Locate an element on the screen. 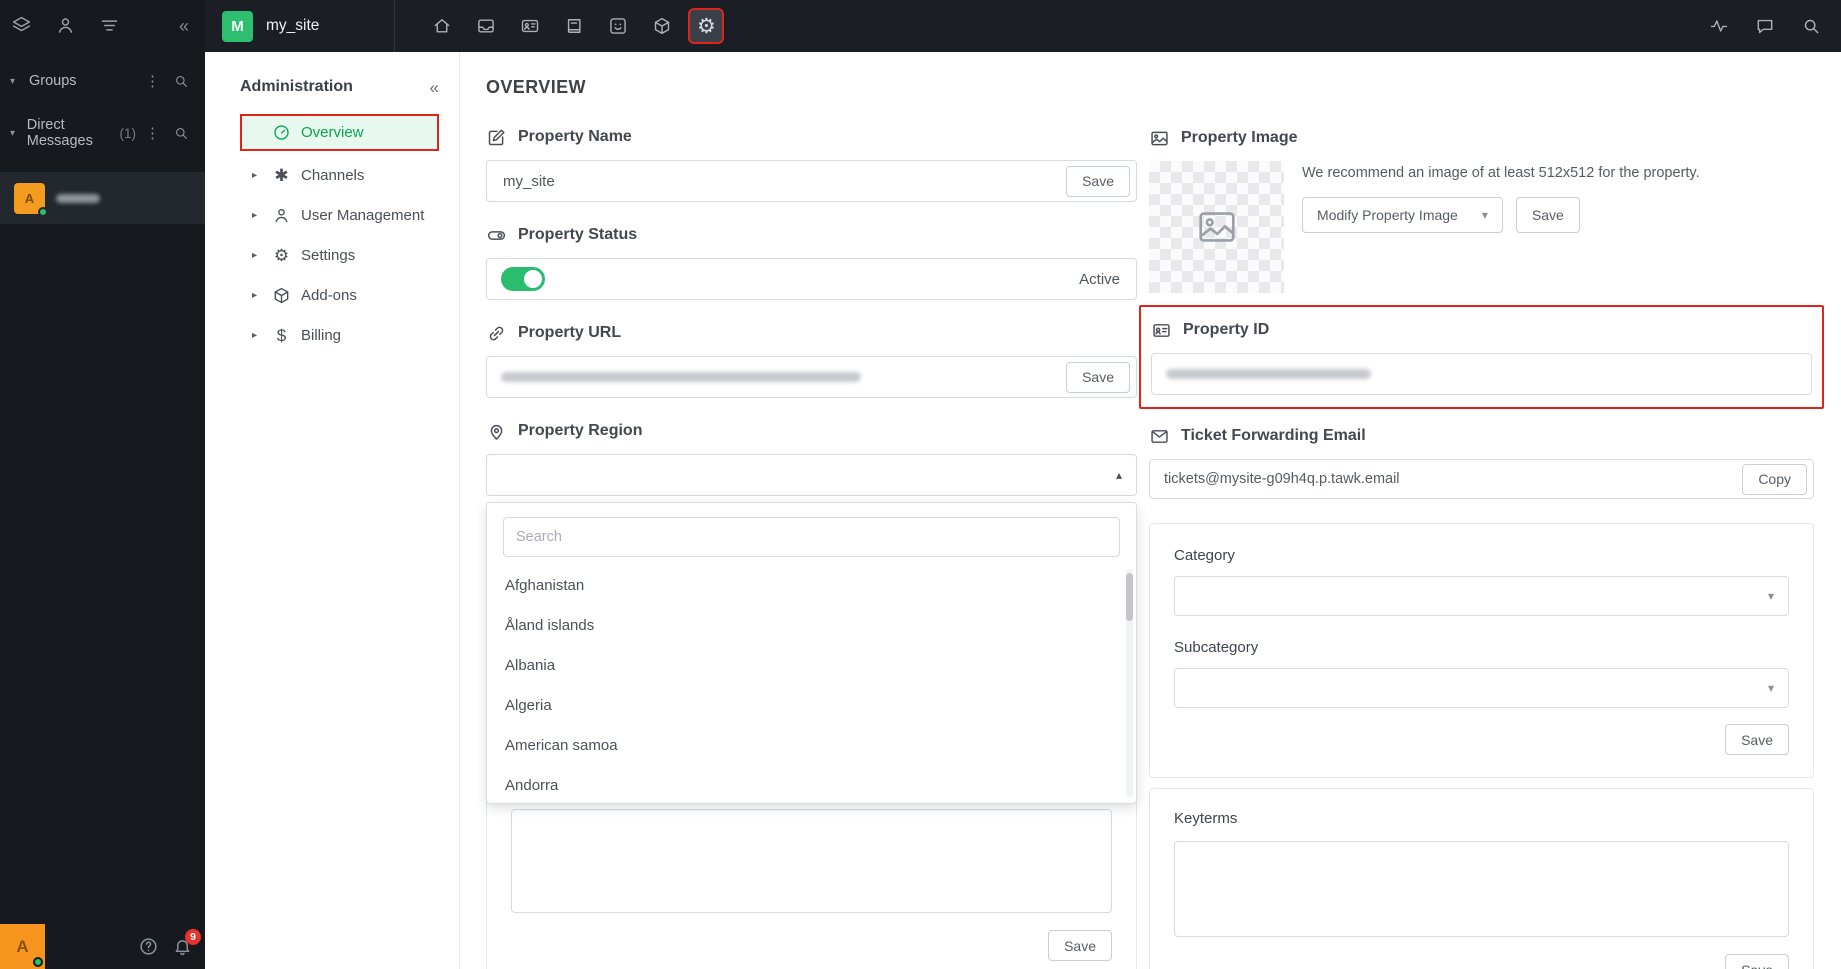 The image size is (1841, 969). notifications-button: 9 is located at coordinates (186, 943).